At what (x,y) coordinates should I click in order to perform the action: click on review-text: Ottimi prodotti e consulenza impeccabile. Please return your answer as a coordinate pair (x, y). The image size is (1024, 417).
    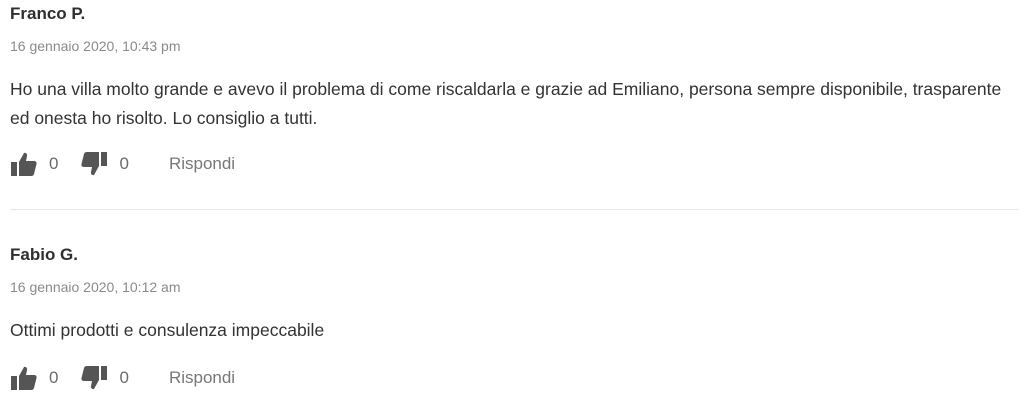
    Looking at the image, I should click on (167, 330).